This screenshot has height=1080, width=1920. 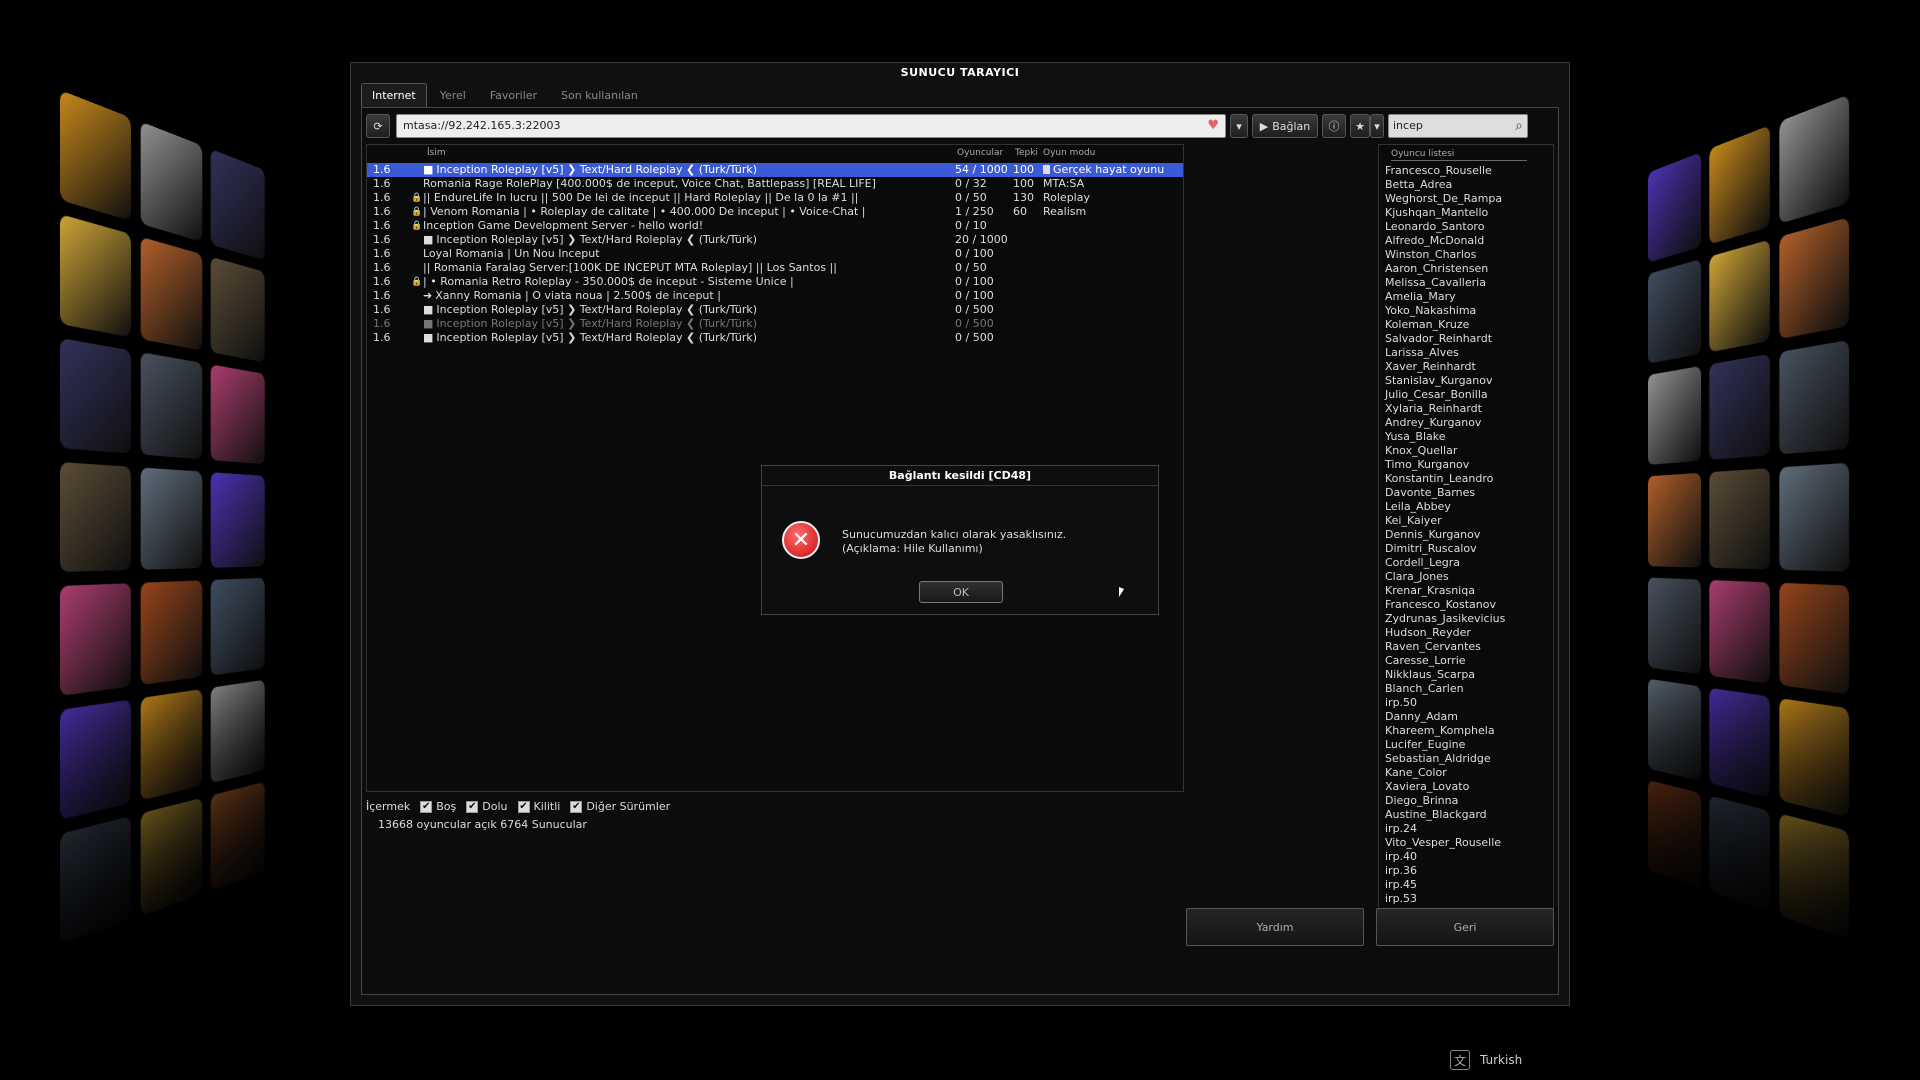 I want to click on list-item: Amelia_Mary, so click(x=1466, y=297).